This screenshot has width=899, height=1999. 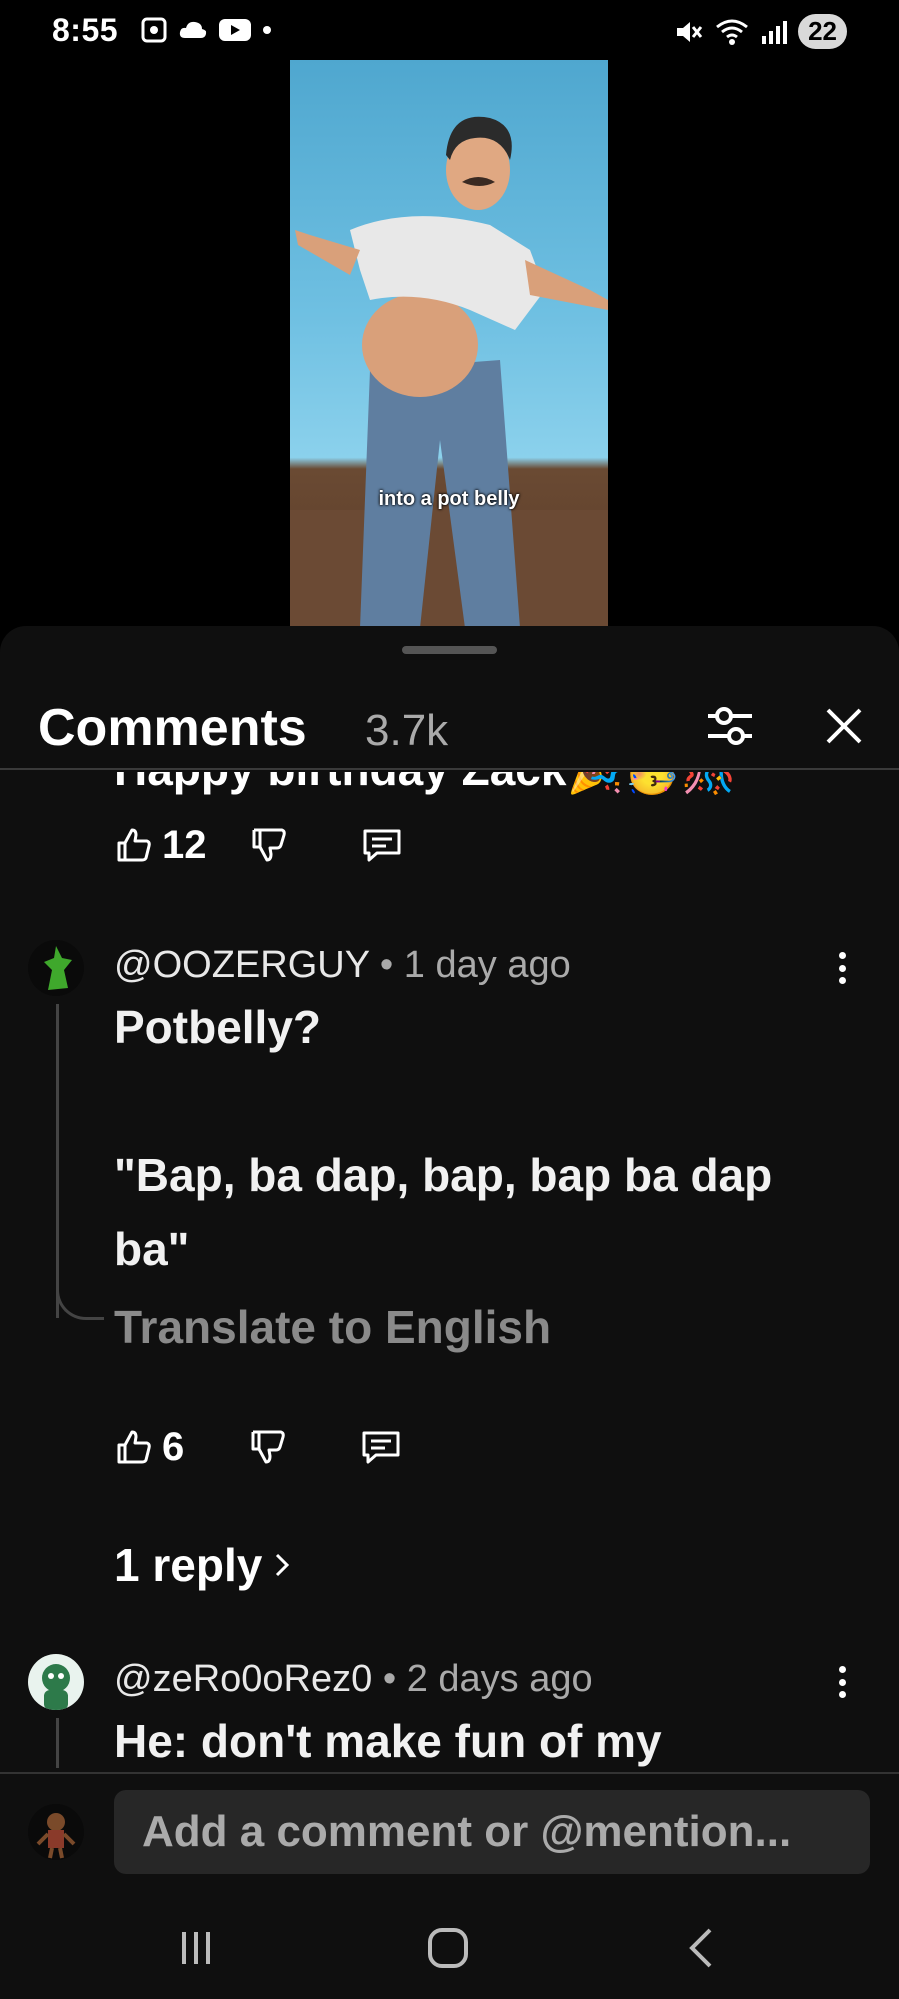 What do you see at coordinates (235, 30) in the screenshot?
I see `youtube-icon` at bounding box center [235, 30].